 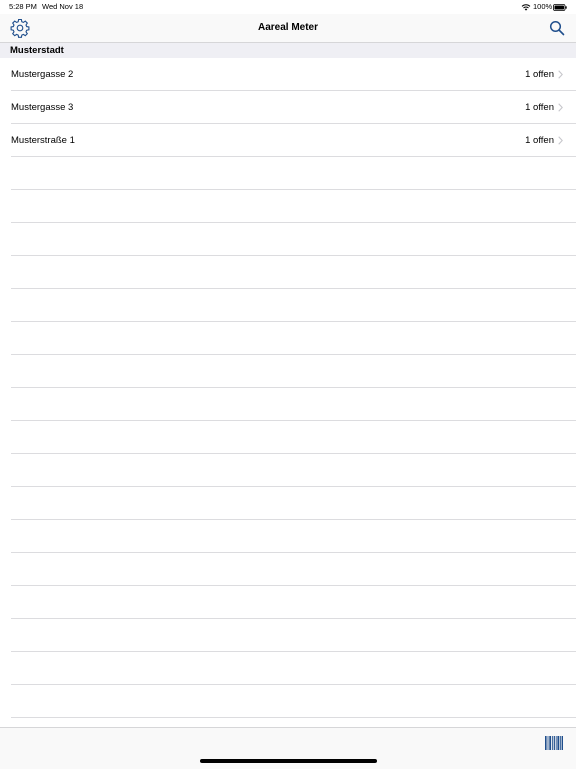 I want to click on status-time: 5:28 PM, so click(x=23, y=6).